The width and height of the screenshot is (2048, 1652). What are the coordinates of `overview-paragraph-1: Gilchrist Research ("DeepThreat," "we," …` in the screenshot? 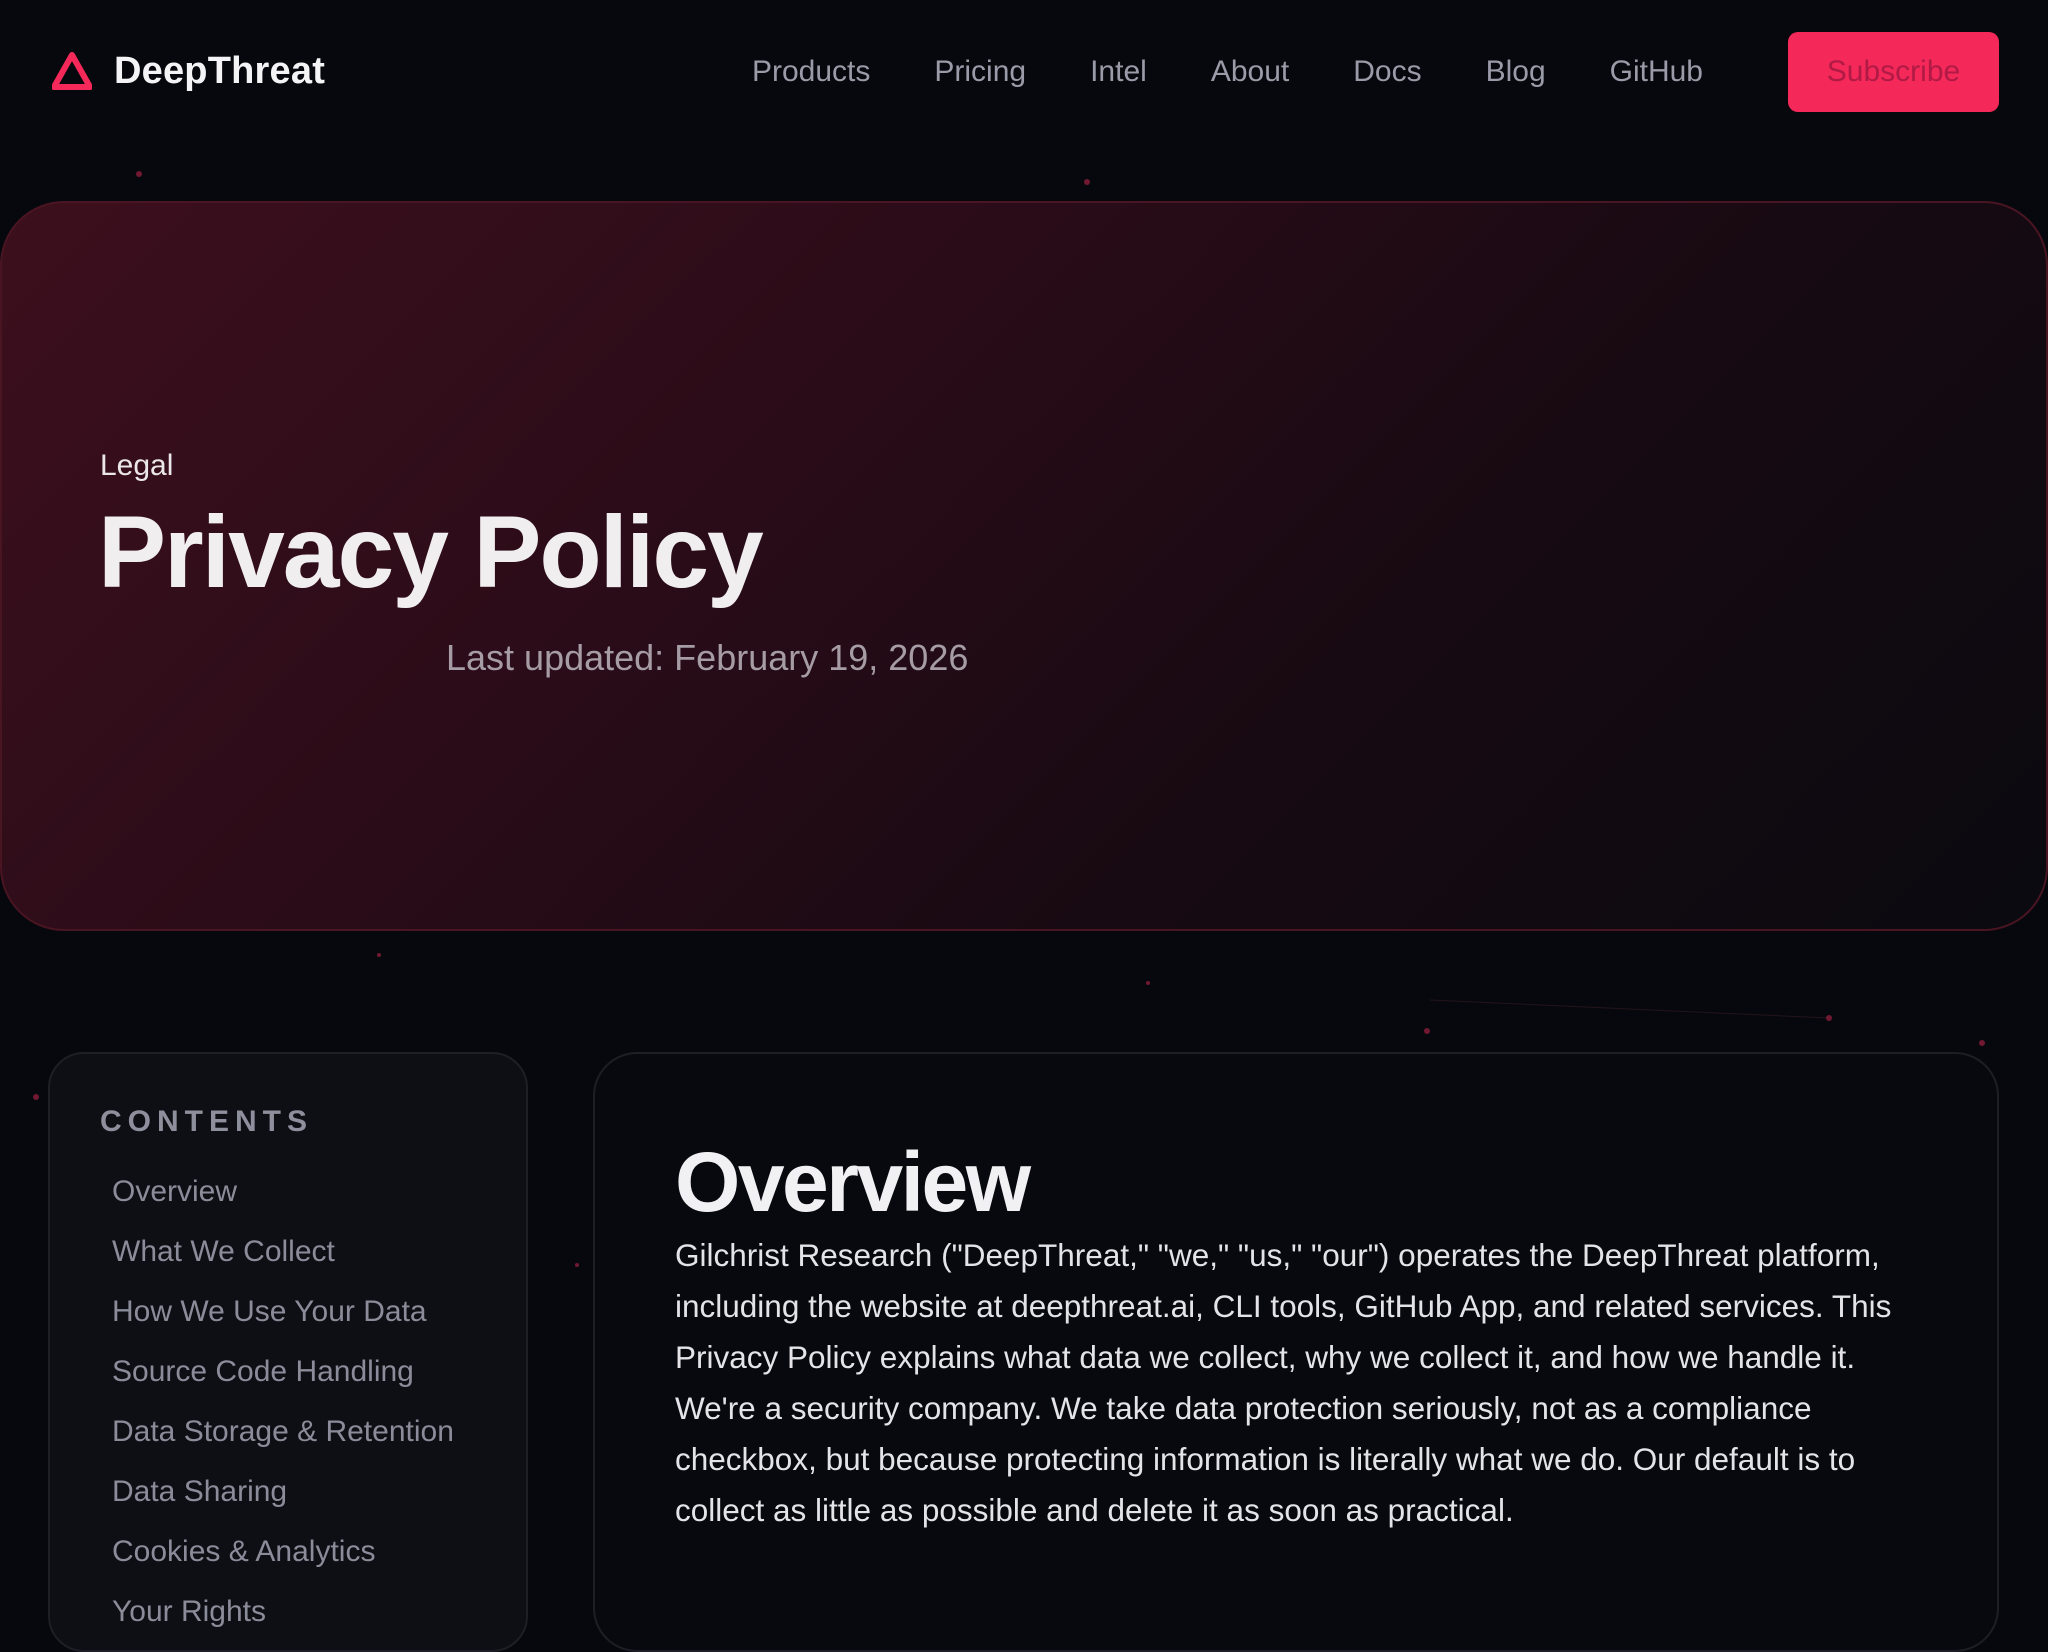 It's located at (1283, 1306).